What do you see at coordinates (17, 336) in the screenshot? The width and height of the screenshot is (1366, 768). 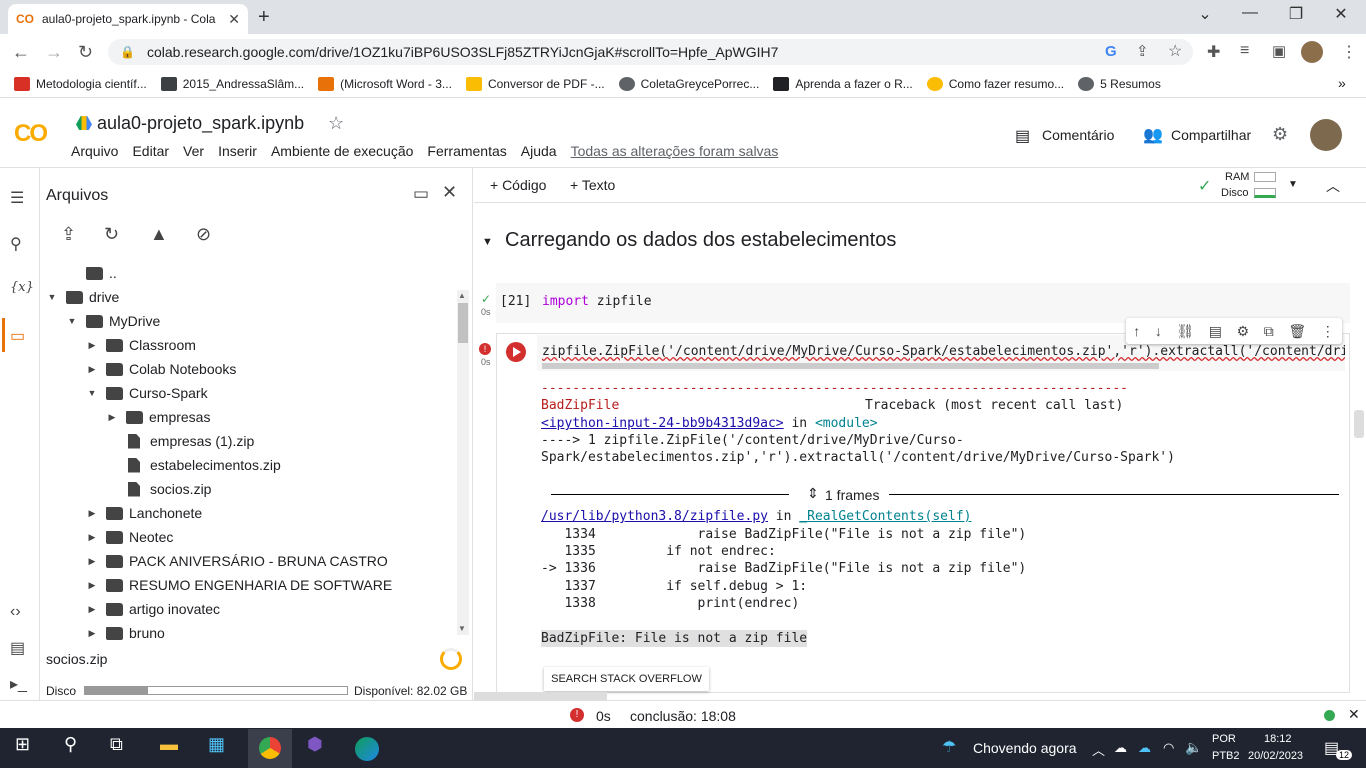 I see `folder-icon: ▭` at bounding box center [17, 336].